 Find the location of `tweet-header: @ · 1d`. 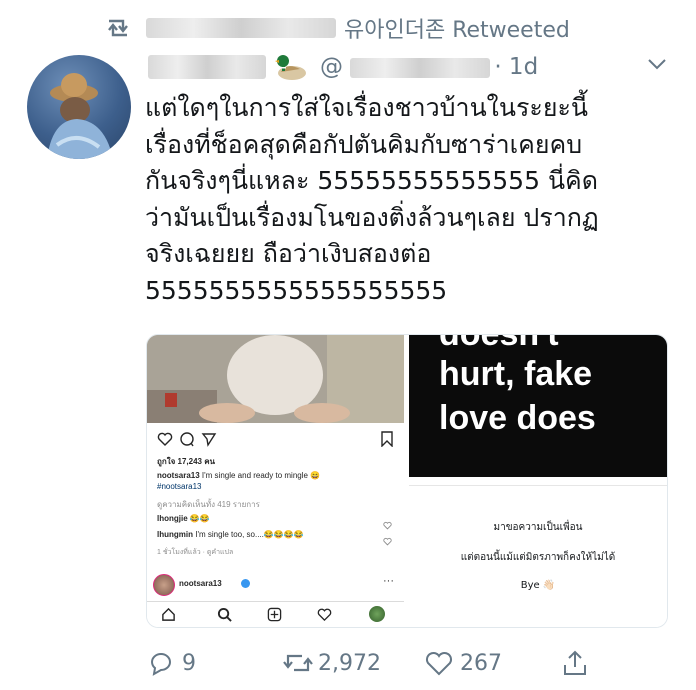

tweet-header: @ · 1d is located at coordinates (343, 67).